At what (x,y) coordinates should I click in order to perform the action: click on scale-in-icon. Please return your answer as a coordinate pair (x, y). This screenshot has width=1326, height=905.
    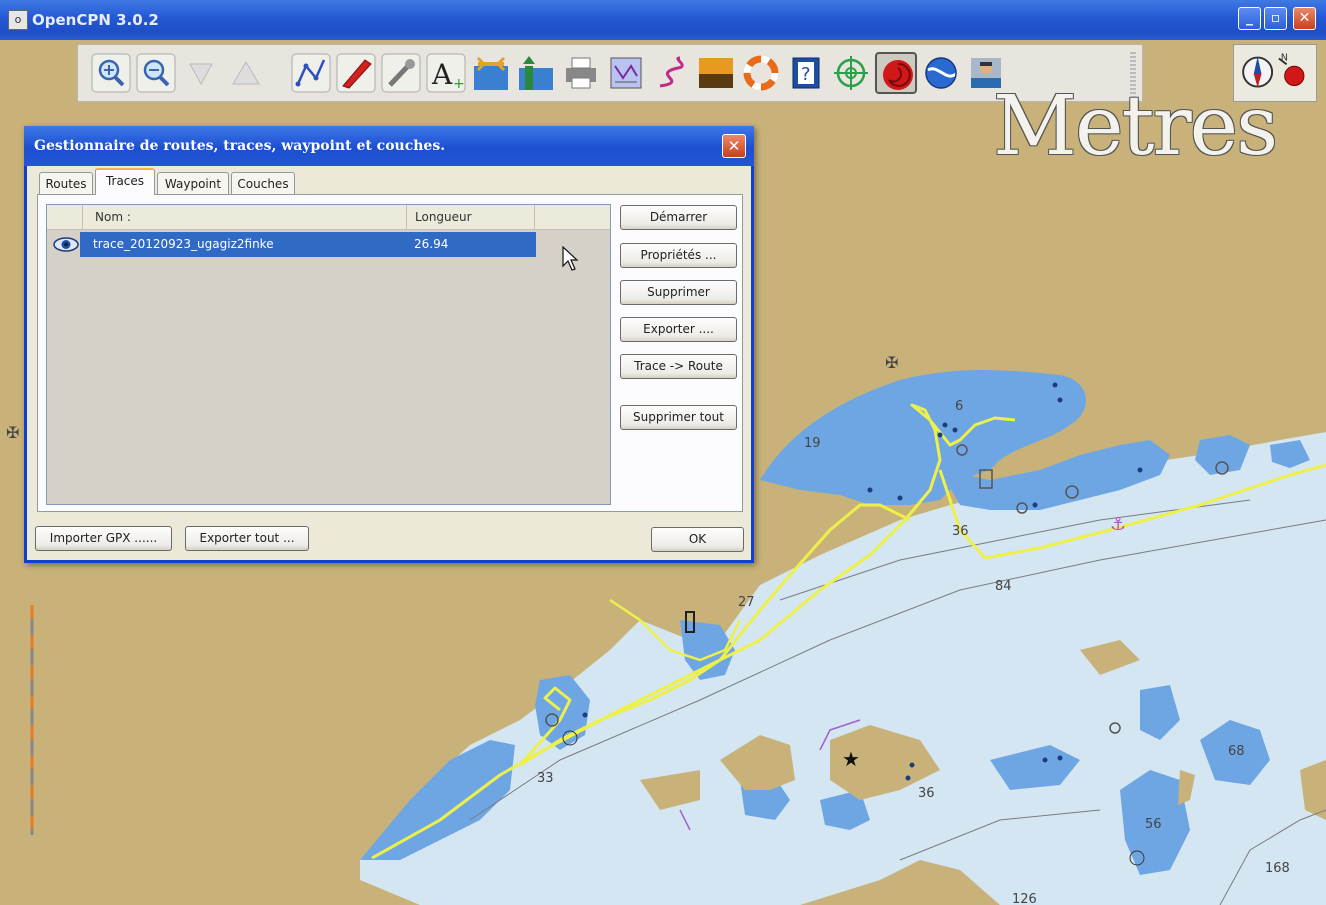
    Looking at the image, I should click on (201, 73).